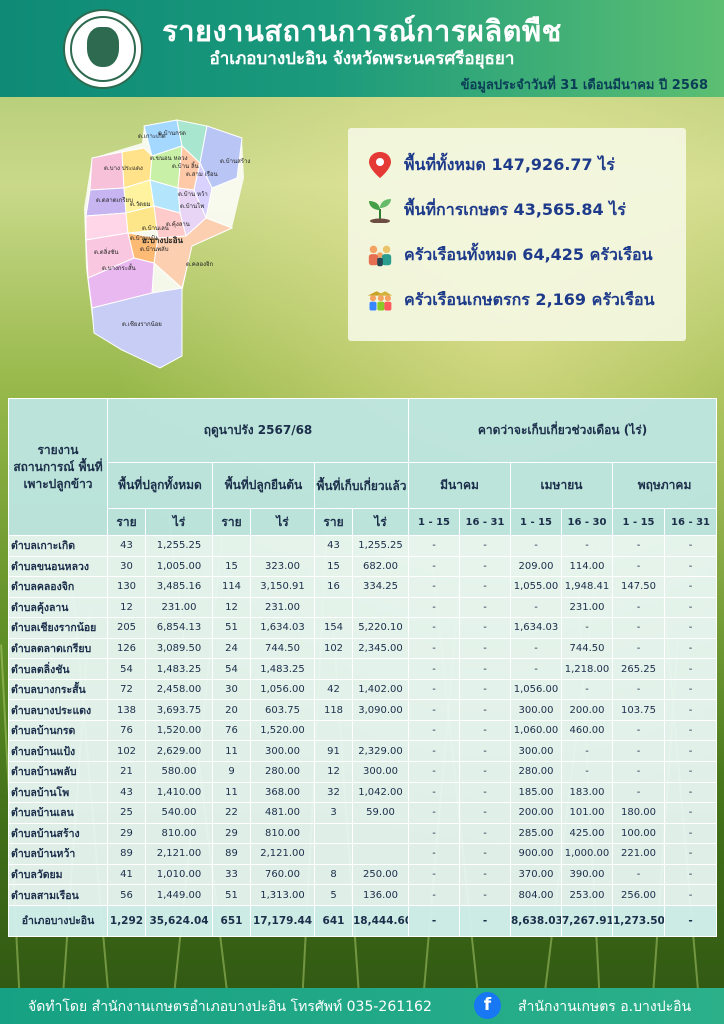  Describe the element at coordinates (587, 895) in the screenshot. I see `cell-apr-16-30: 253.00` at that location.